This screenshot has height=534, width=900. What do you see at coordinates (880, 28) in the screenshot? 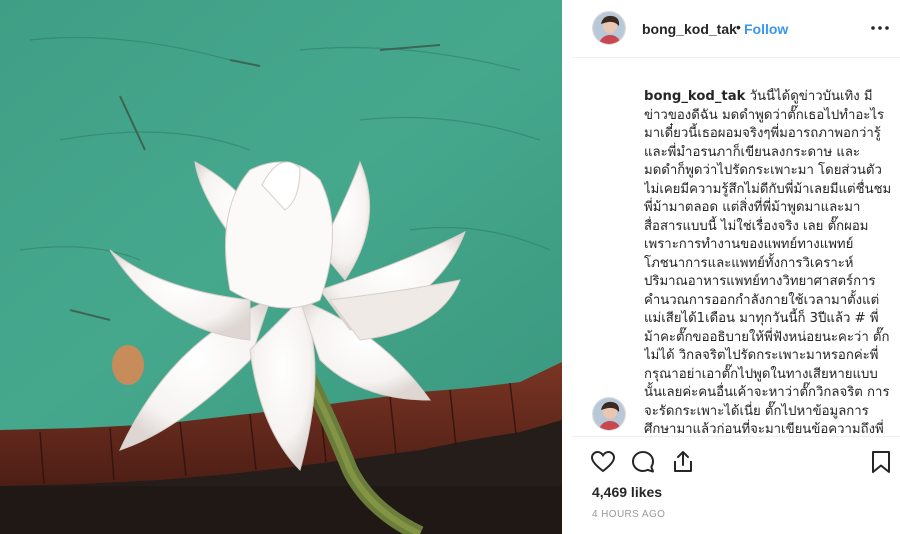
I see `more-options-icon` at bounding box center [880, 28].